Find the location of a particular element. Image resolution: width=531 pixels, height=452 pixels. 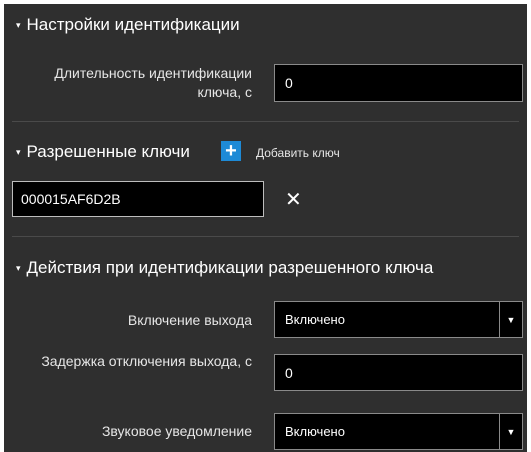

sound-label: Звуковое уведомление is located at coordinates (176, 431).